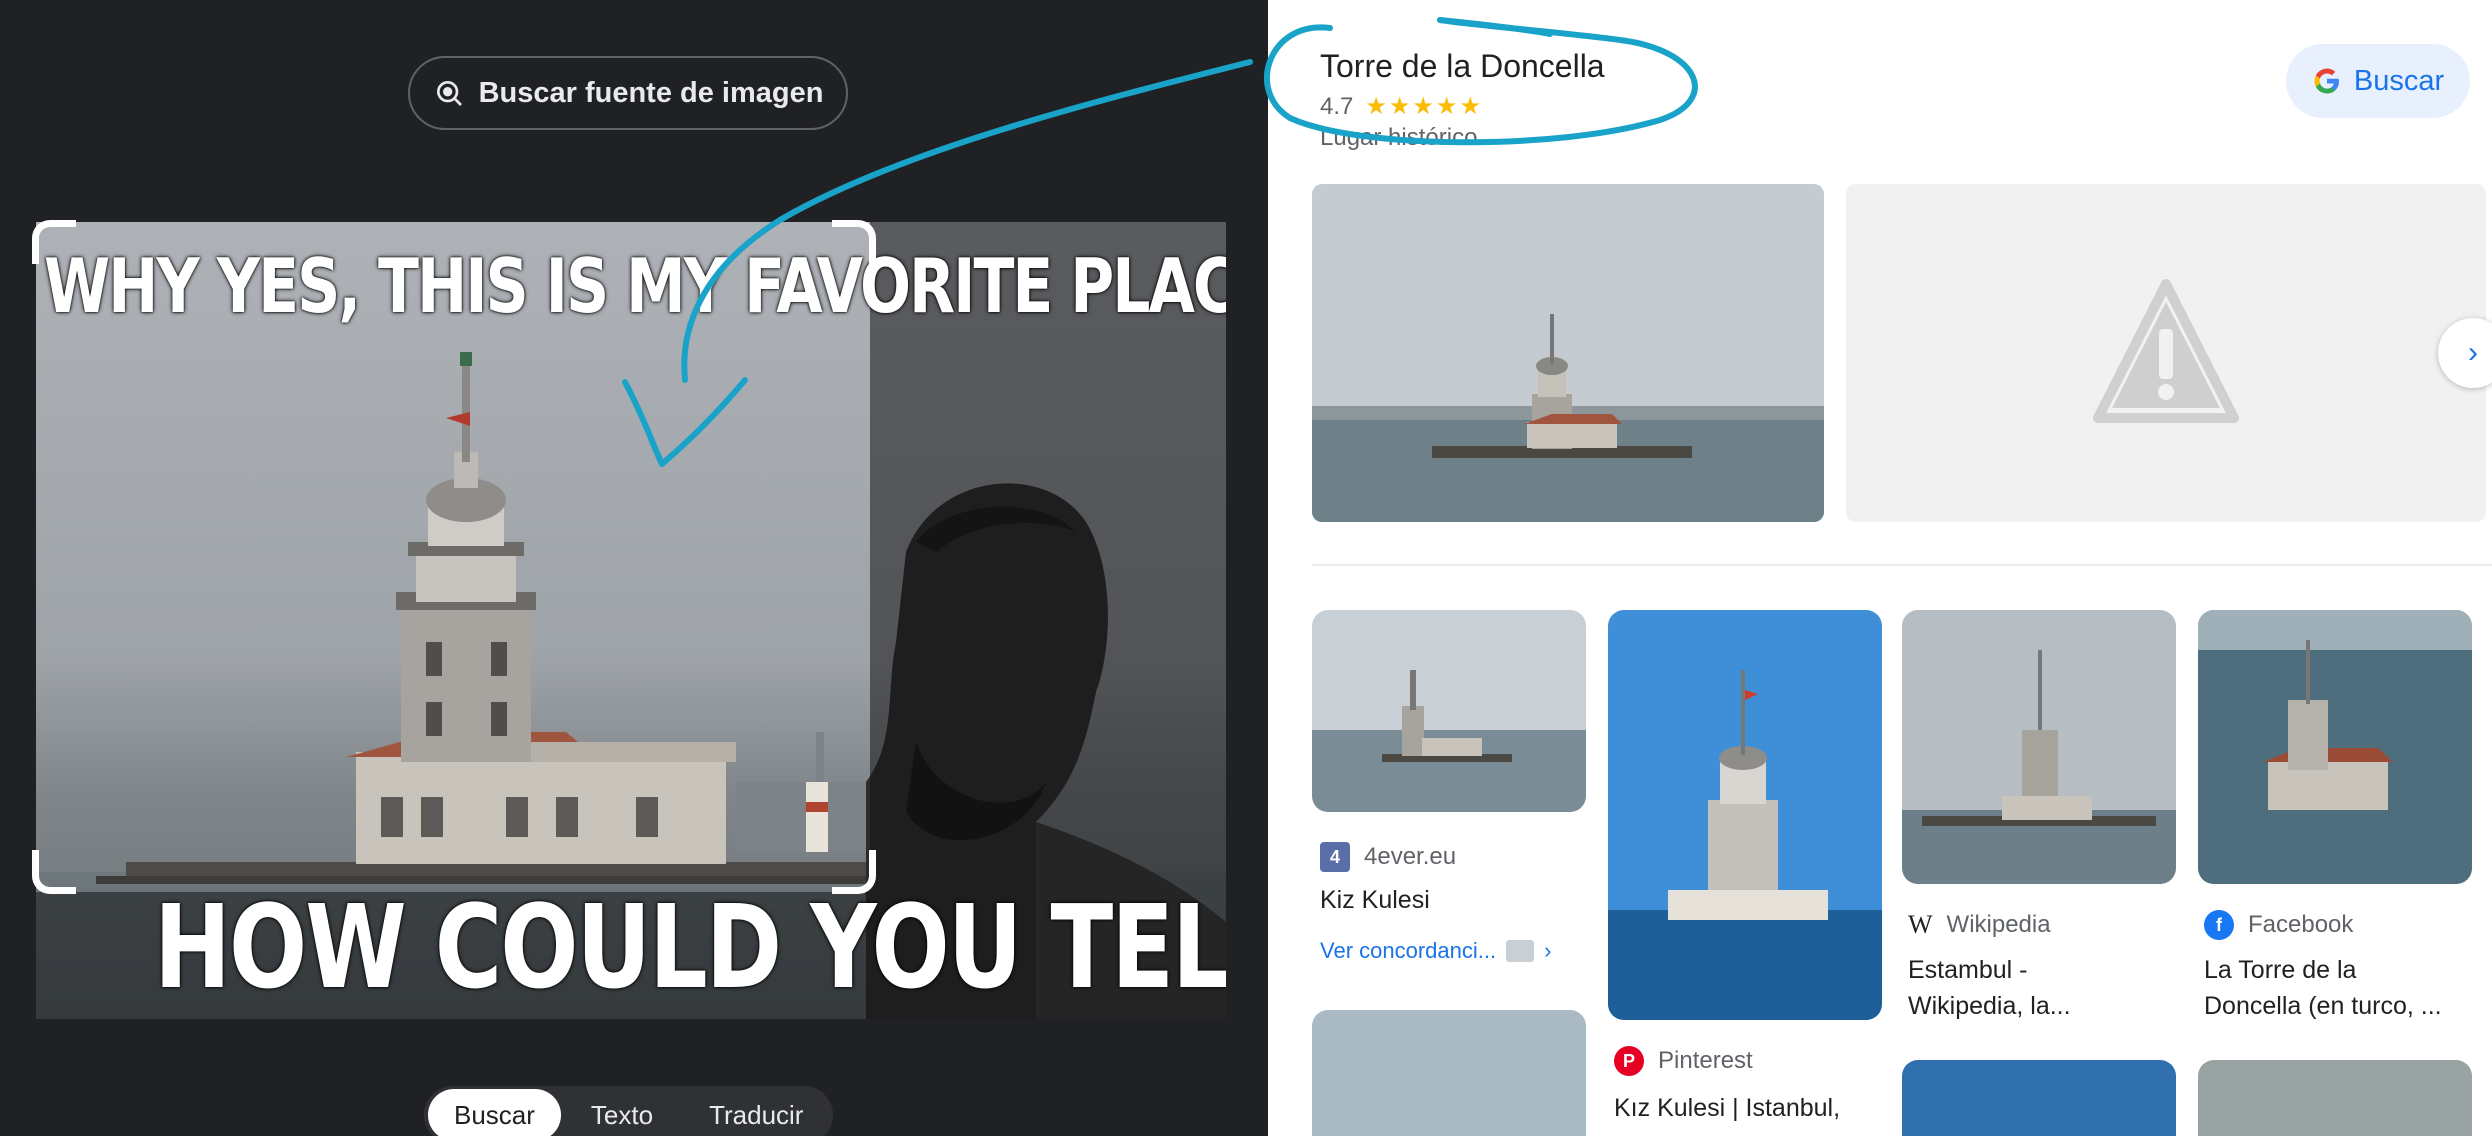 Image resolution: width=2492 pixels, height=1136 pixels. I want to click on warning-icon, so click(2166, 351).